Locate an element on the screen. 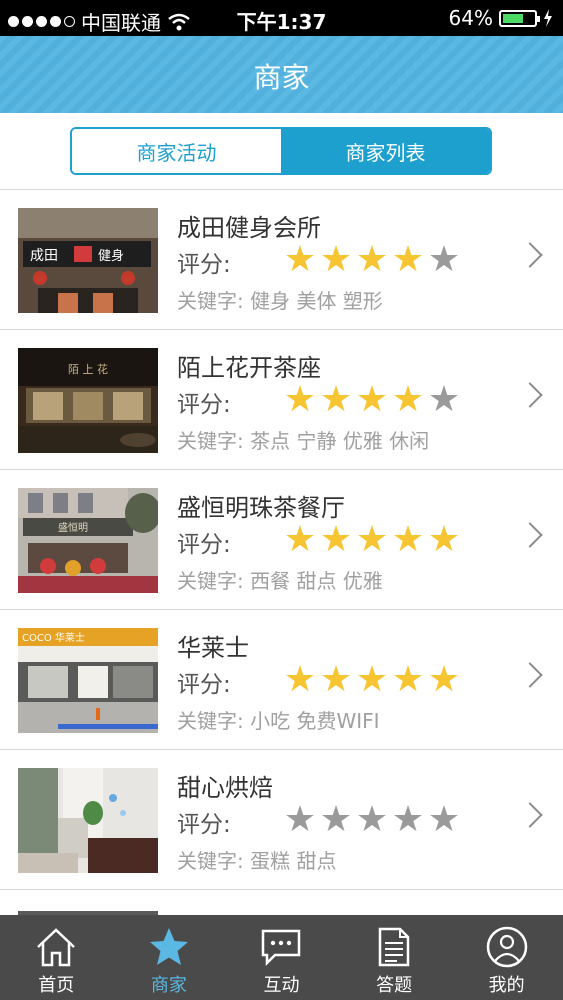  home-icon is located at coordinates (56, 947).